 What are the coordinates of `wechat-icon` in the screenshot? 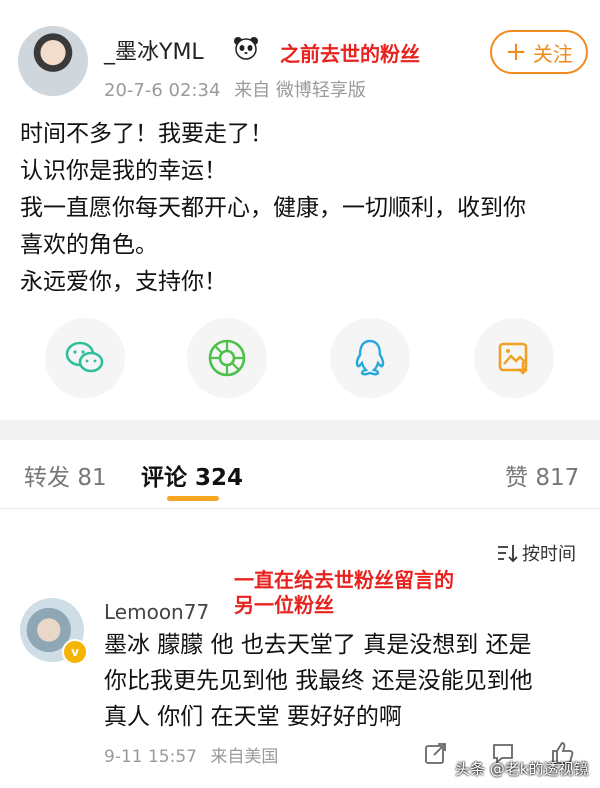 It's located at (84, 357).